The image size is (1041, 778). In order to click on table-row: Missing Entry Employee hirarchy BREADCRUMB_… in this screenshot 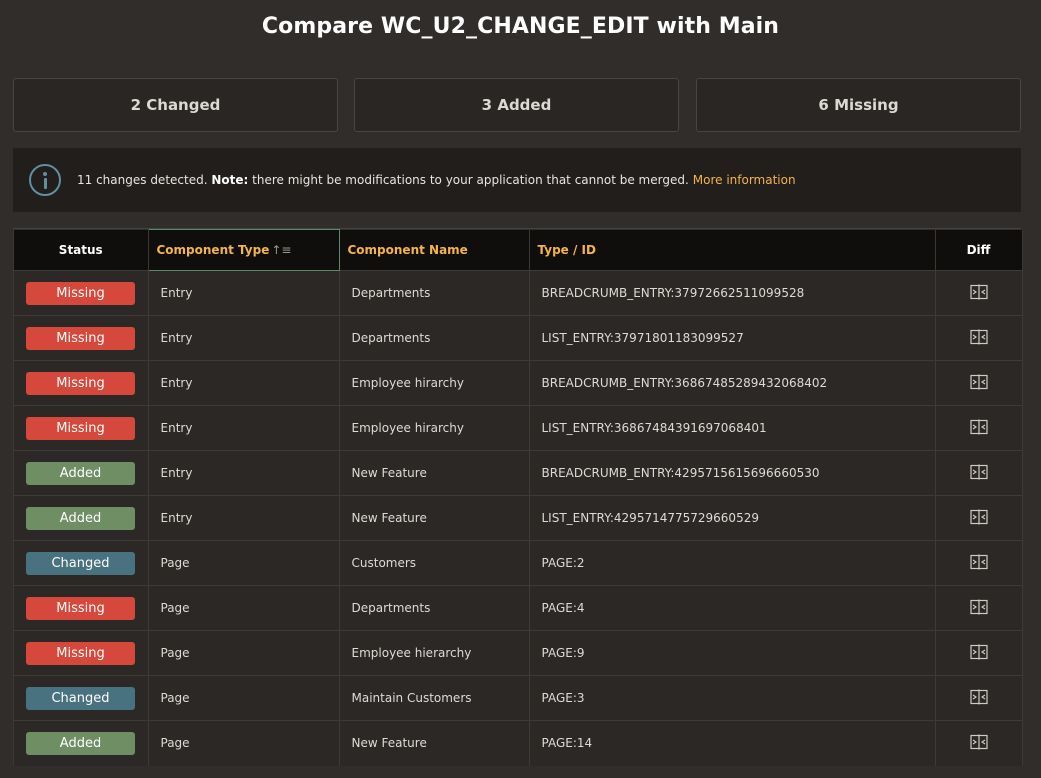, I will do `click(518, 383)`.